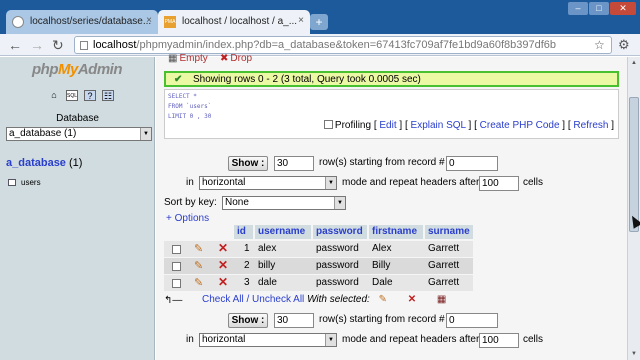 This screenshot has height=360, width=640. What do you see at coordinates (499, 340) in the screenshot?
I see `repeat-headers-input-bottom: 100` at bounding box center [499, 340].